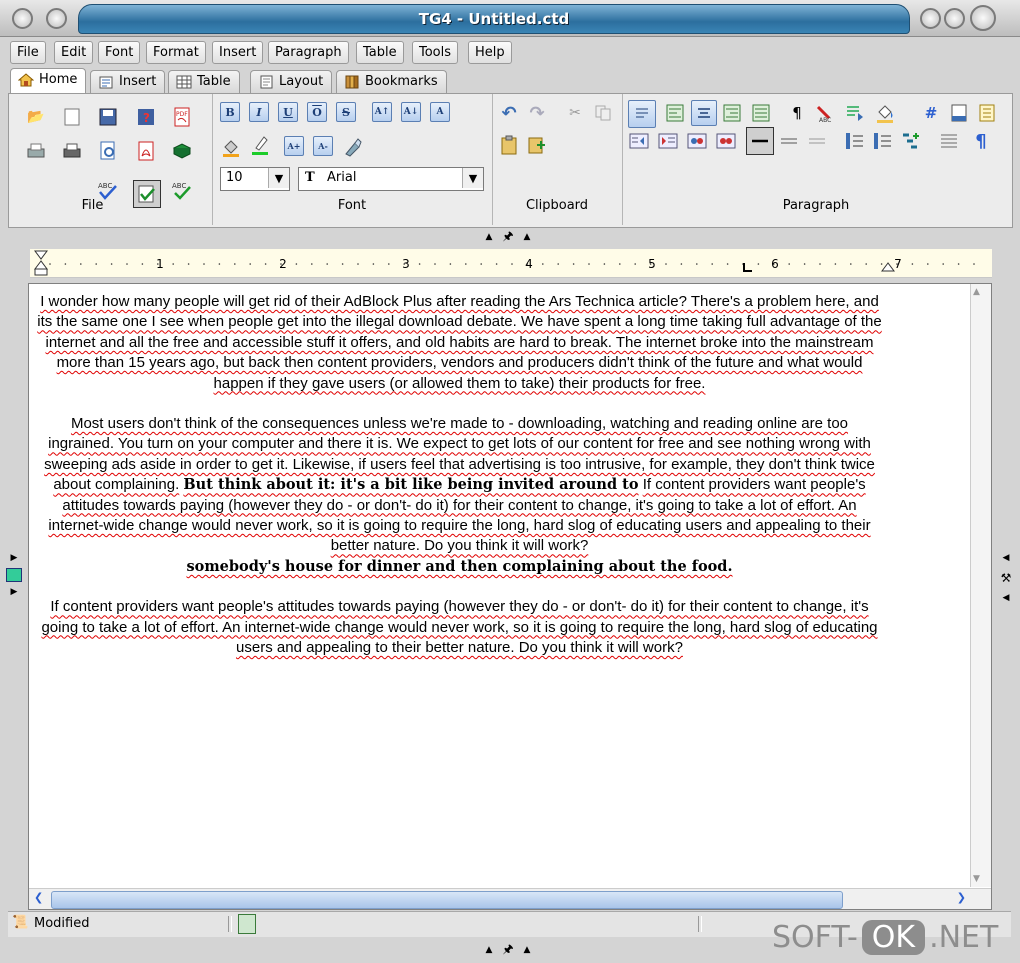 The image size is (1020, 963). What do you see at coordinates (146, 151) in the screenshot?
I see `acrobat-icon` at bounding box center [146, 151].